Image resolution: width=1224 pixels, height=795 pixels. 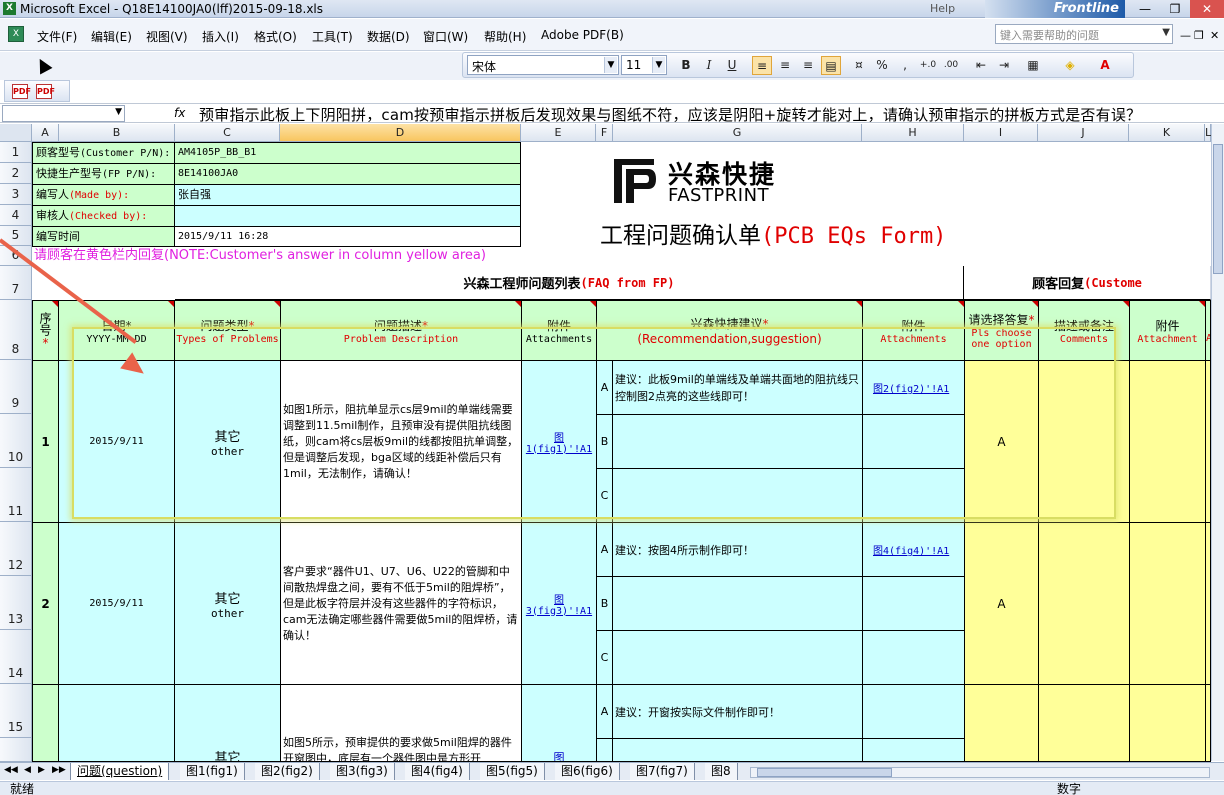 I want to click on date-written-value: 2015/9/11 16:28, so click(x=347, y=236).